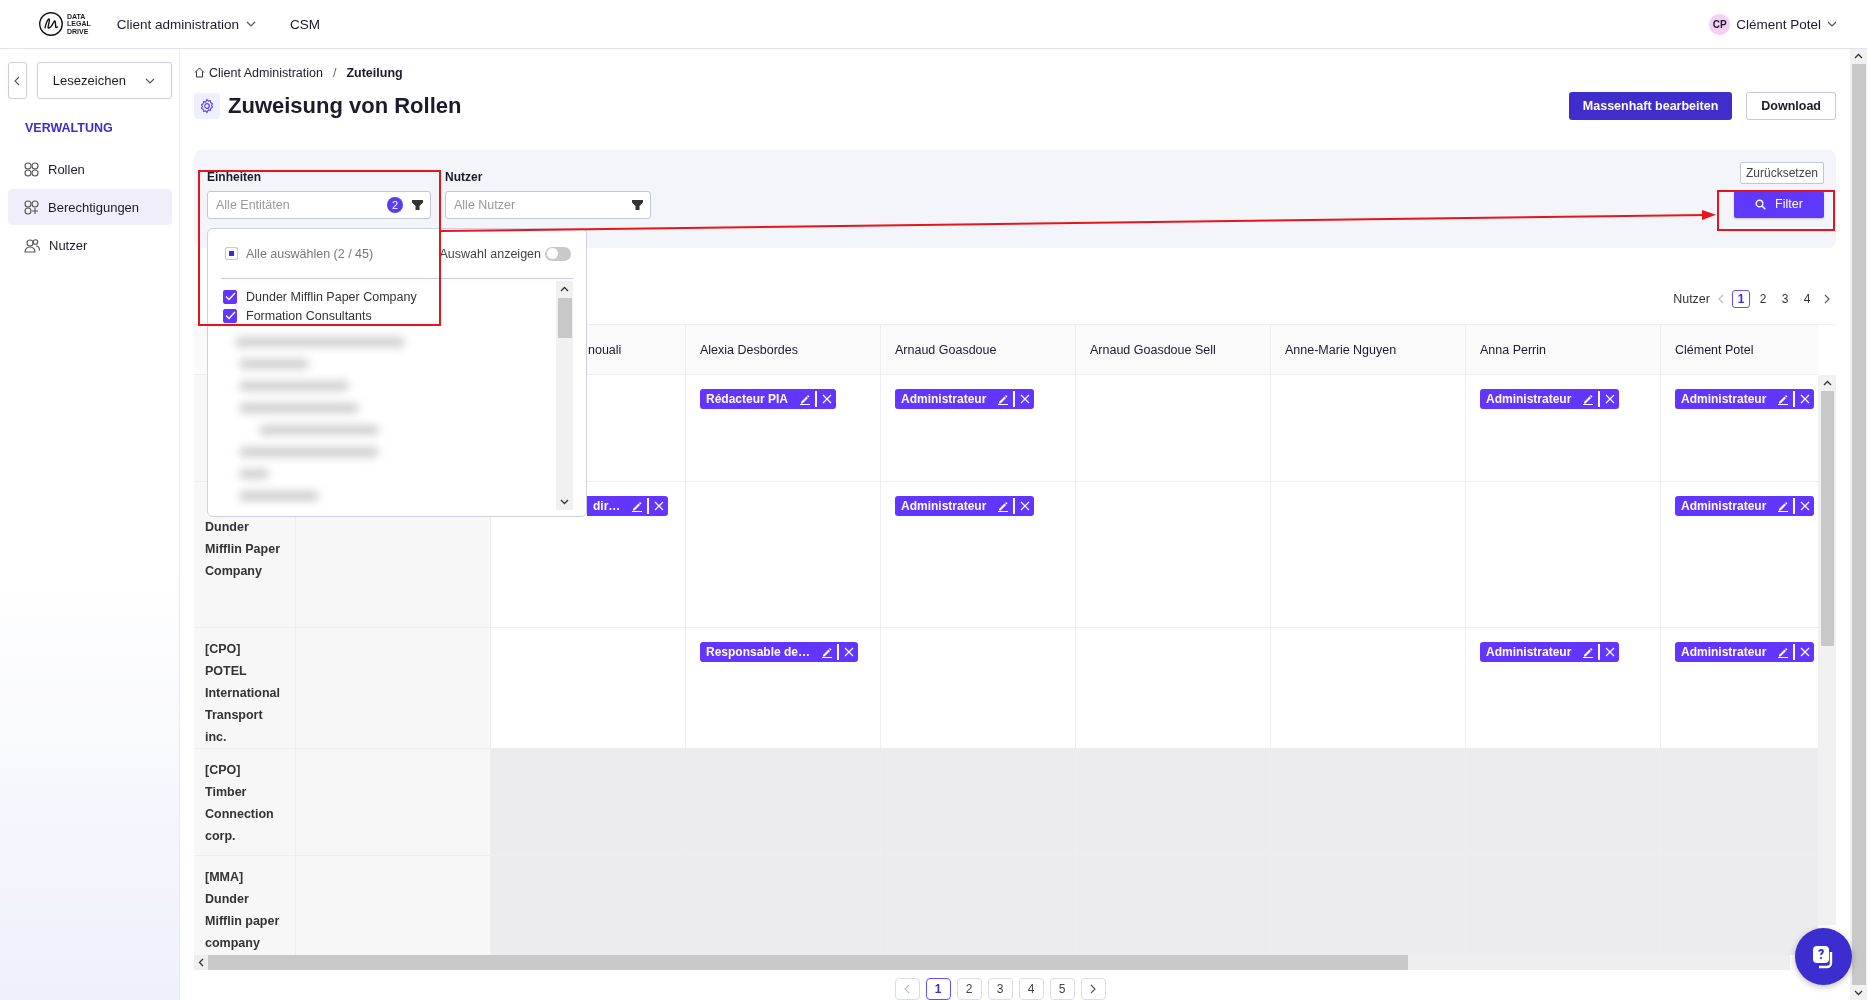 This screenshot has height=1000, width=1867. Describe the element at coordinates (310, 253) in the screenshot. I see `select-all-label: Alle auswählen (2 / 45)` at that location.